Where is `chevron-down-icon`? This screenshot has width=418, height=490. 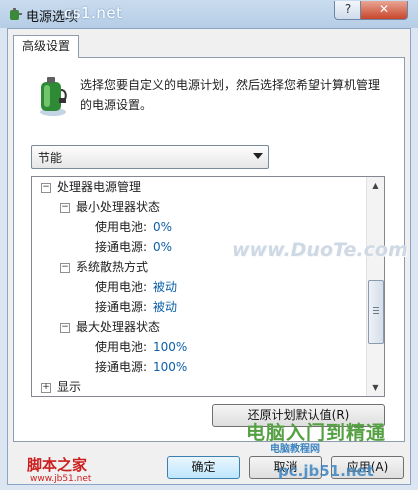
chevron-down-icon is located at coordinates (258, 156).